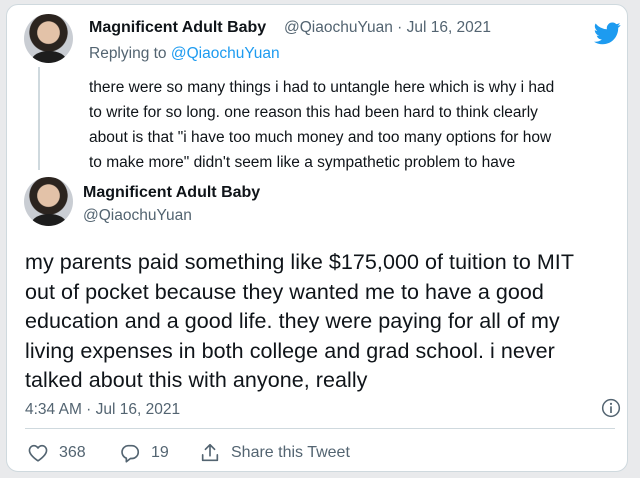  I want to click on share-button: Share this Tweet, so click(274, 453).